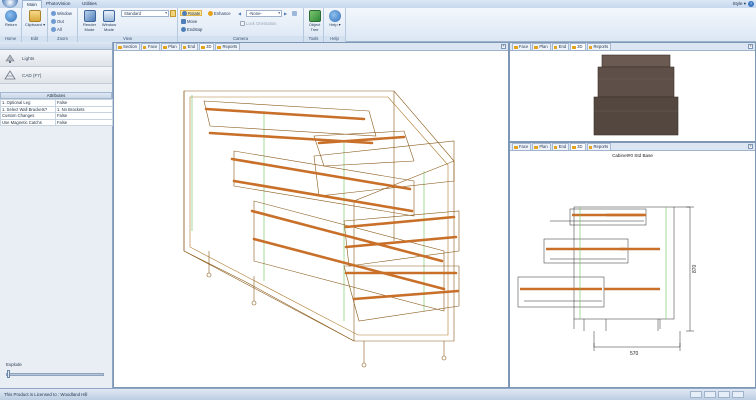 The image size is (756, 400). Describe the element at coordinates (634, 354) in the screenshot. I see `width-dimension: 570` at that location.